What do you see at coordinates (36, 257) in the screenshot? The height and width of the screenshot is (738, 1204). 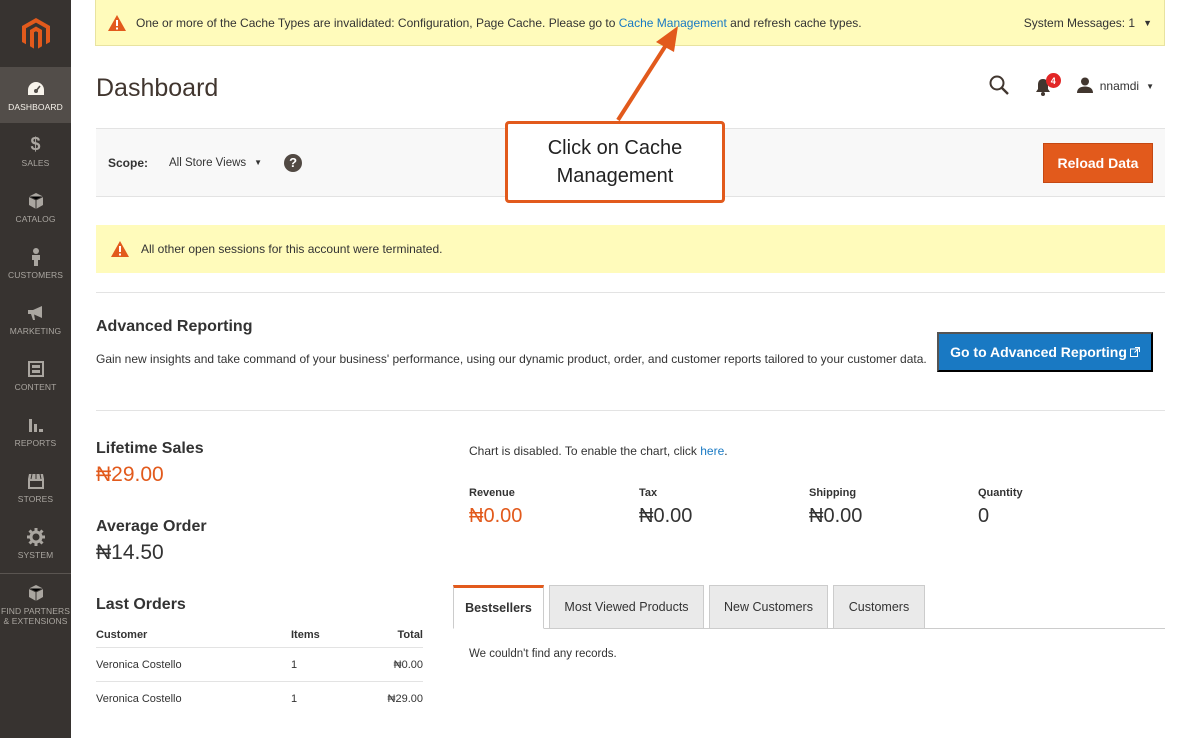 I see `person-icon` at bounding box center [36, 257].